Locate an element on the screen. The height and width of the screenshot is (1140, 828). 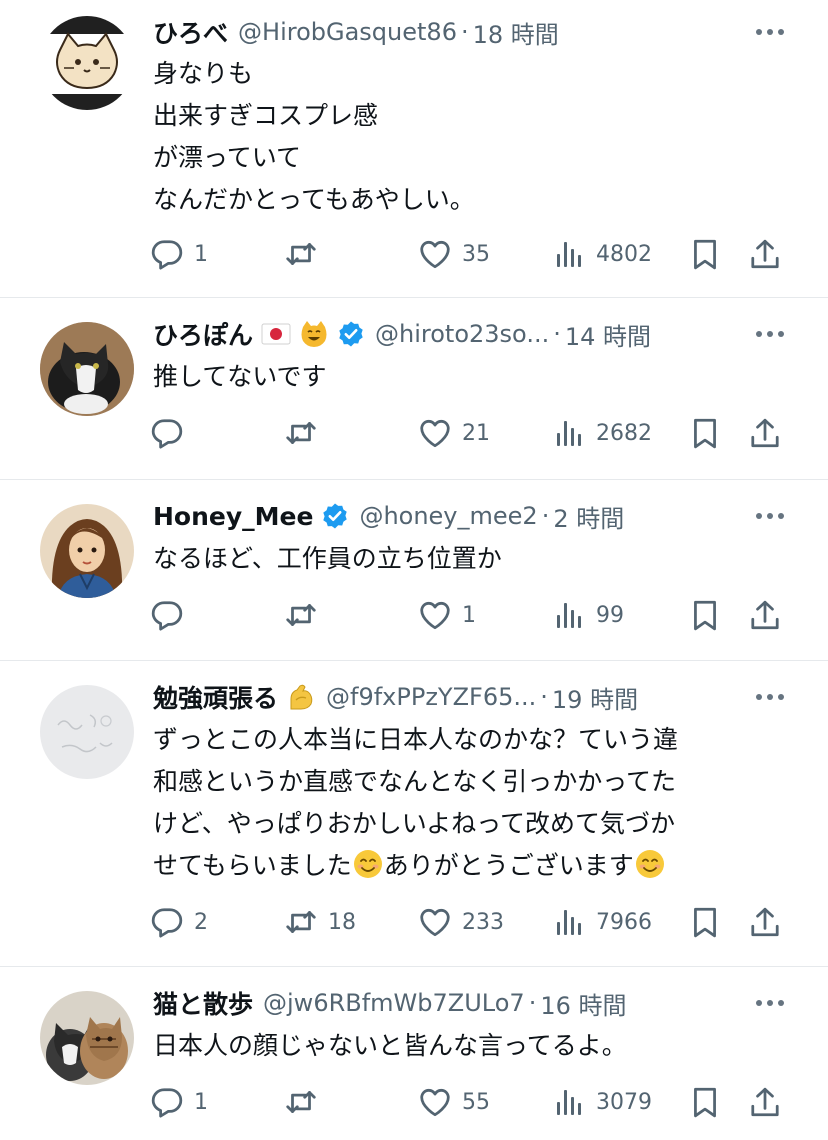
timestamp: 16 時間 is located at coordinates (583, 1003).